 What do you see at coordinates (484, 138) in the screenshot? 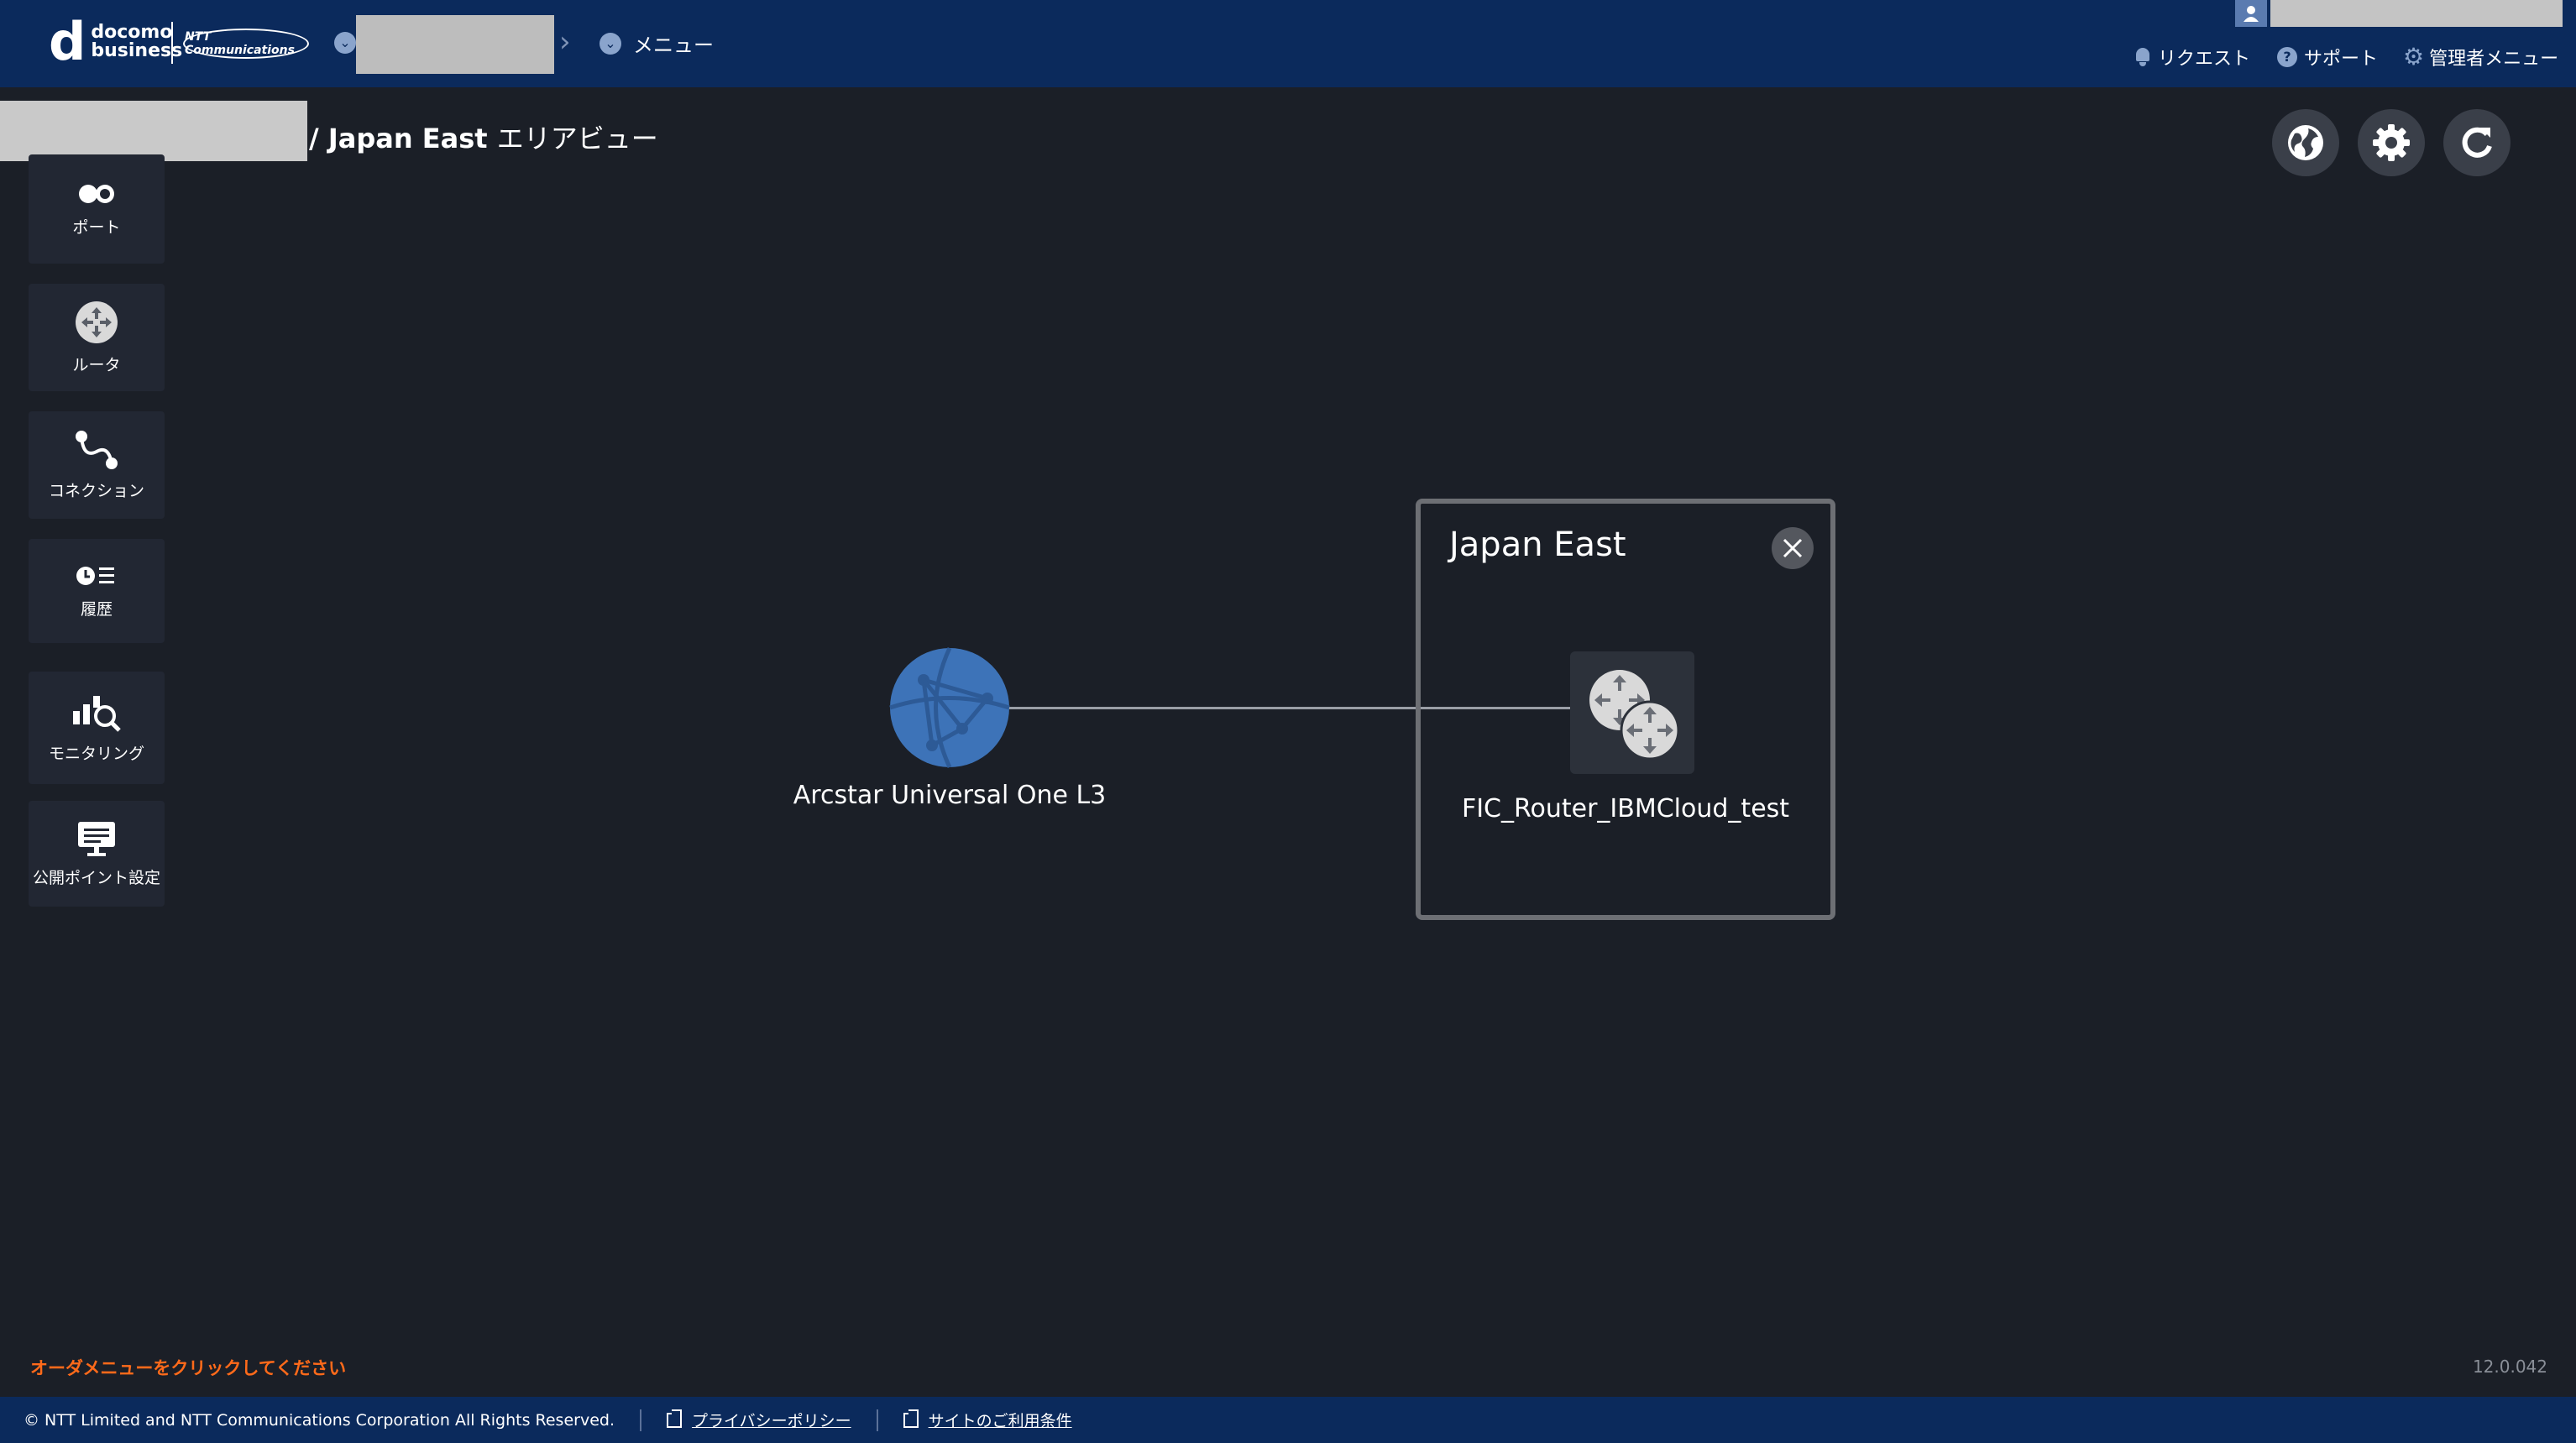
I see `page-title: / Japan East エリアビュー` at bounding box center [484, 138].